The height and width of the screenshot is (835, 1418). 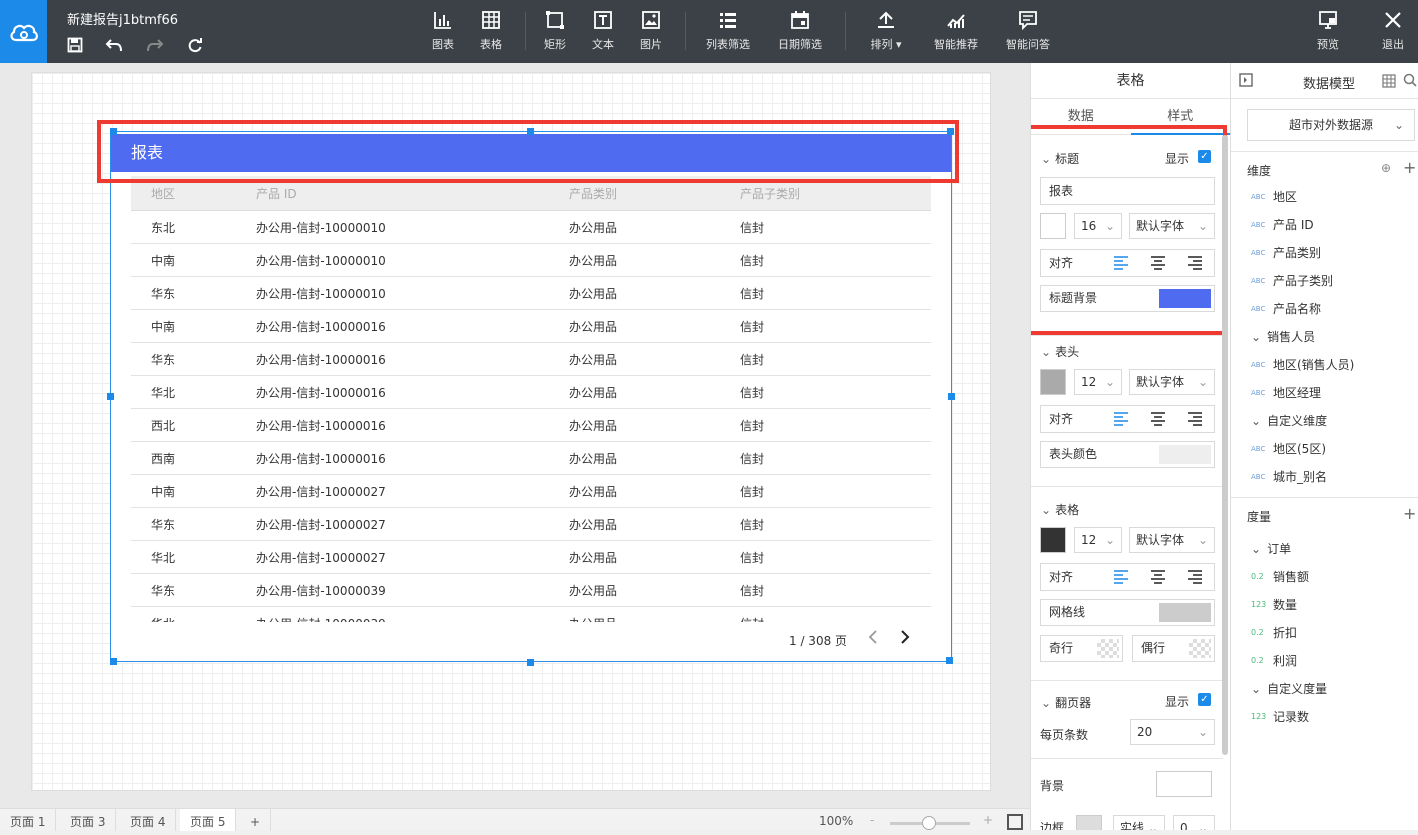 What do you see at coordinates (800, 32) in the screenshot?
I see `tool-date-filter: 日期筛选` at bounding box center [800, 32].